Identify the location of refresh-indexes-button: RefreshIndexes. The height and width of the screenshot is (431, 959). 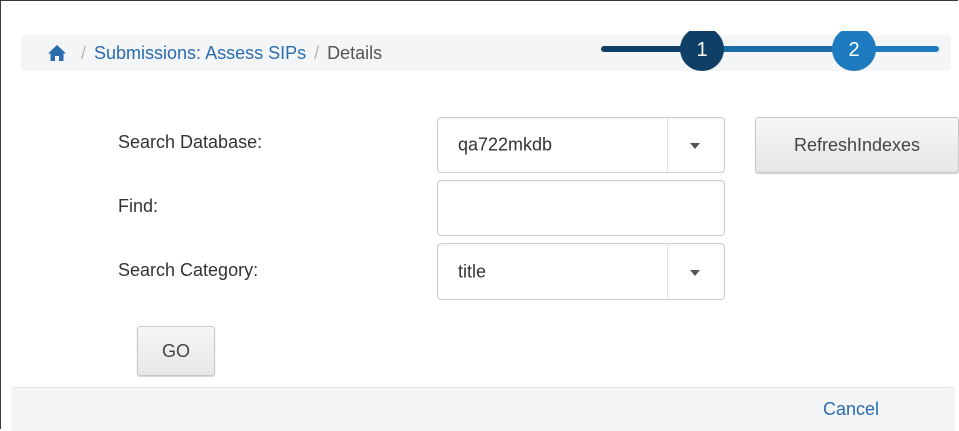
(857, 145).